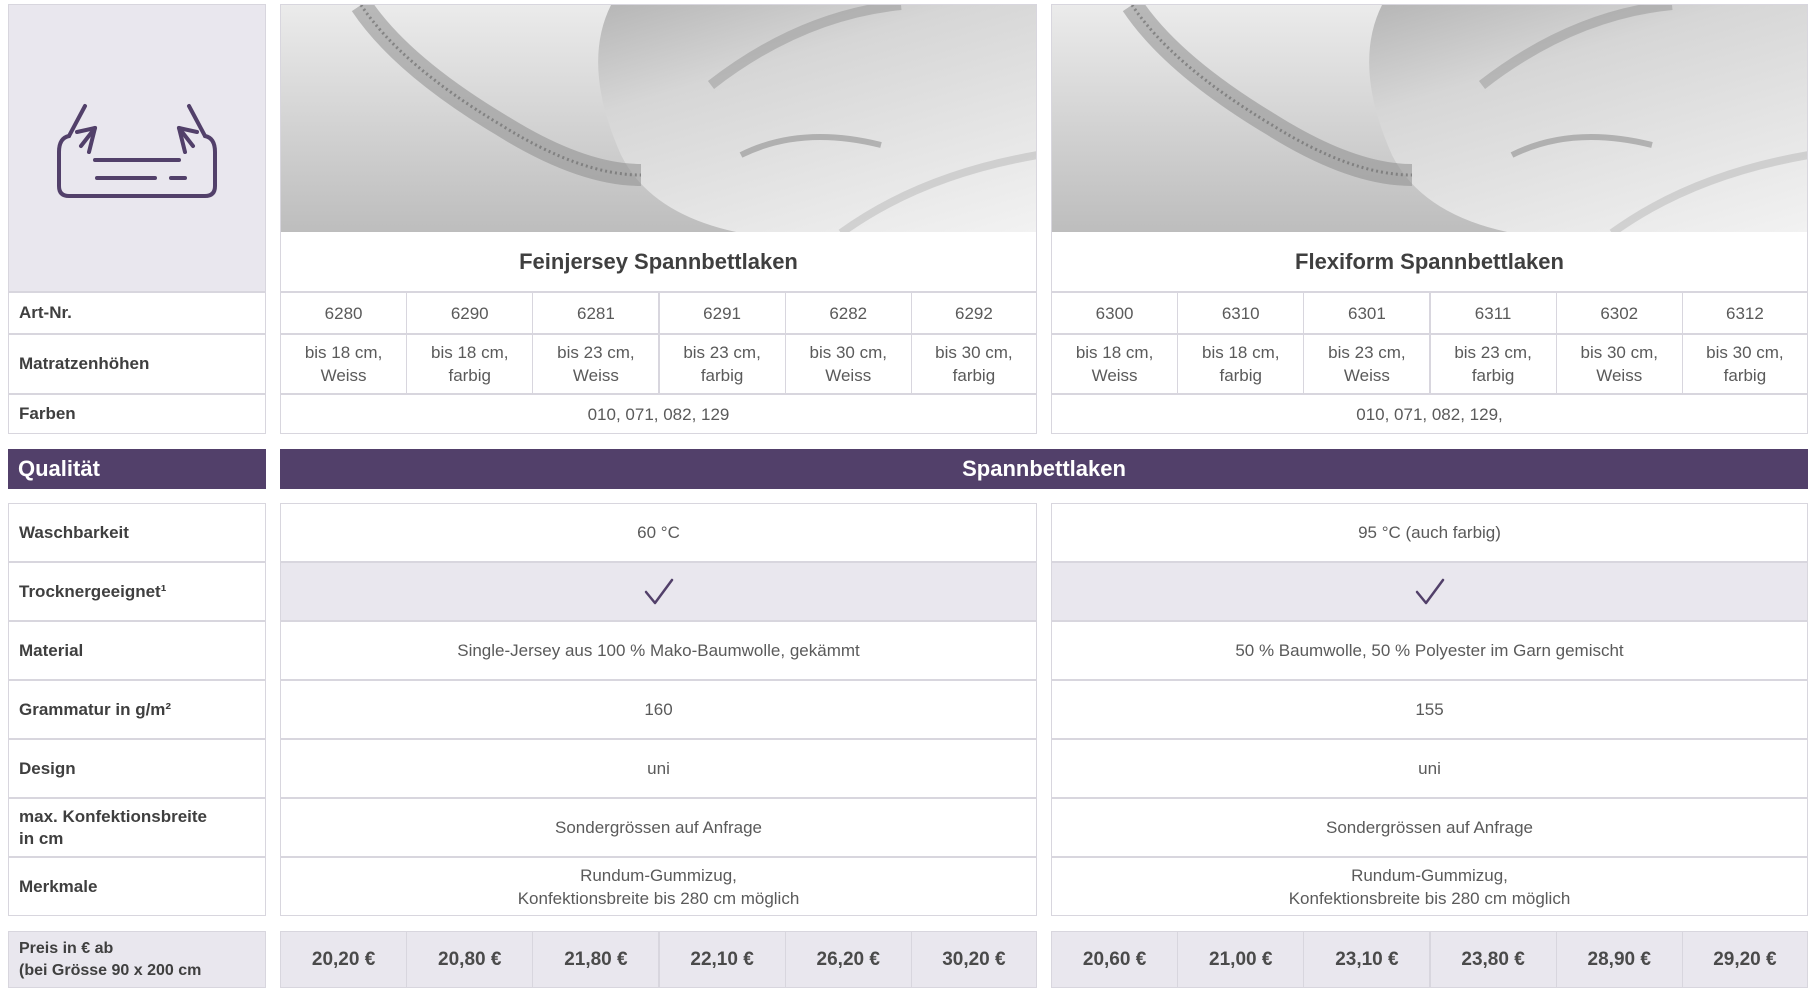  Describe the element at coordinates (137, 469) in the screenshot. I see `section-band-qualitaet: Qualität` at that location.